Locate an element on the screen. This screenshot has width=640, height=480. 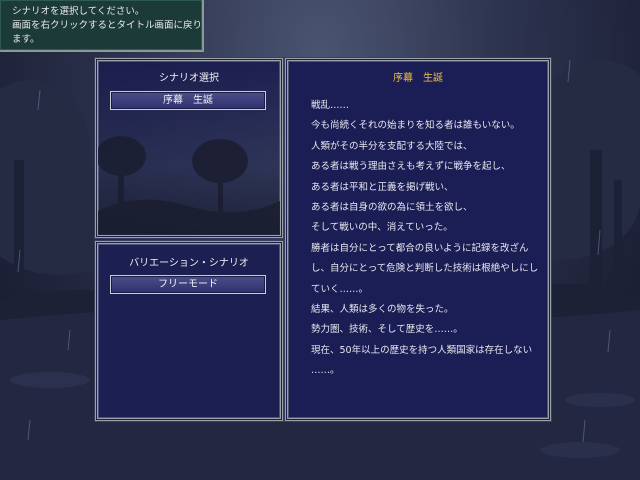
free-mode-button: フリーモード is located at coordinates (188, 284).